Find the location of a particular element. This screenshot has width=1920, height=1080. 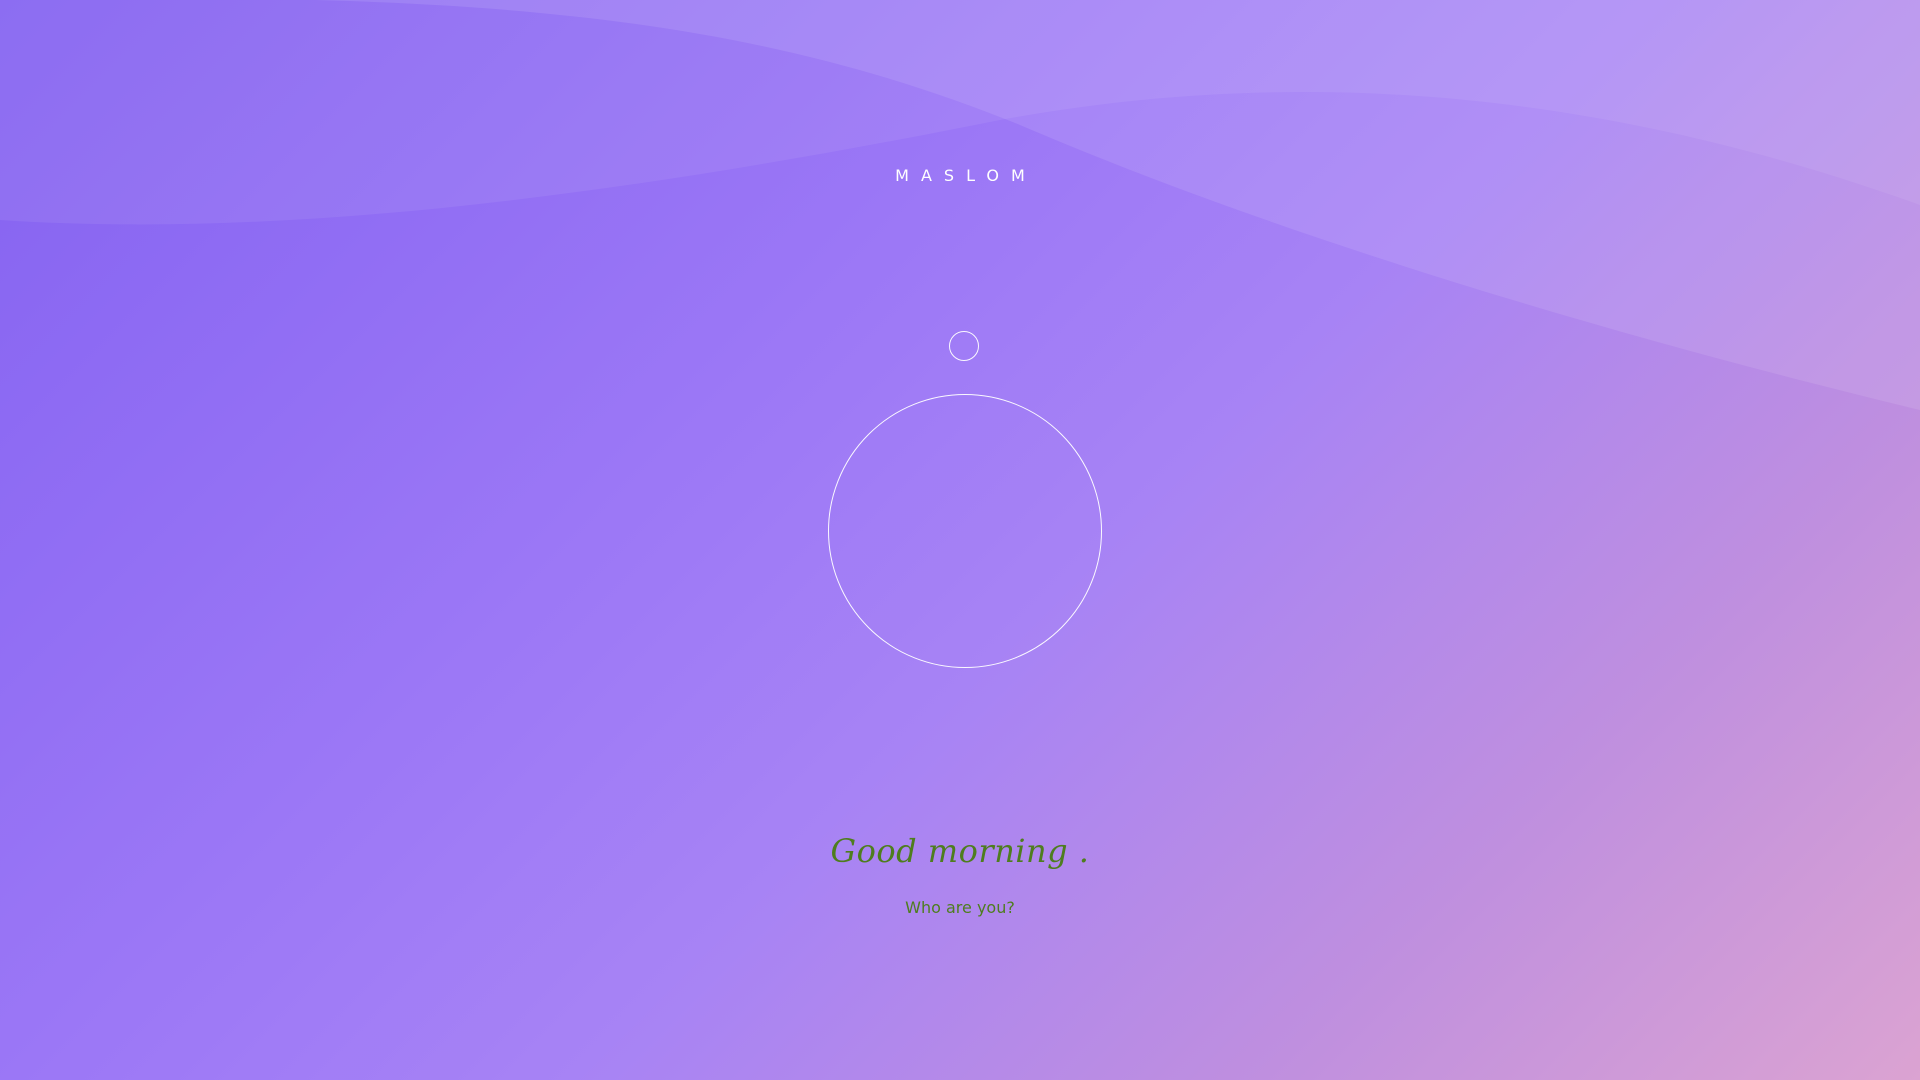

who-are-you-link: Who are you? is located at coordinates (960, 907).